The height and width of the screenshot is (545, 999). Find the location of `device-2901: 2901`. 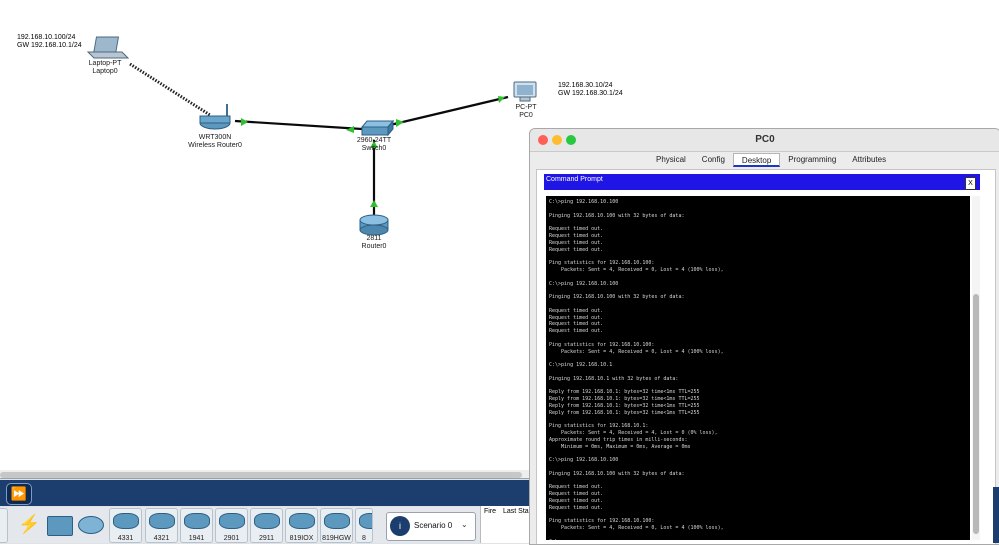

device-2901: 2901 is located at coordinates (231, 525).